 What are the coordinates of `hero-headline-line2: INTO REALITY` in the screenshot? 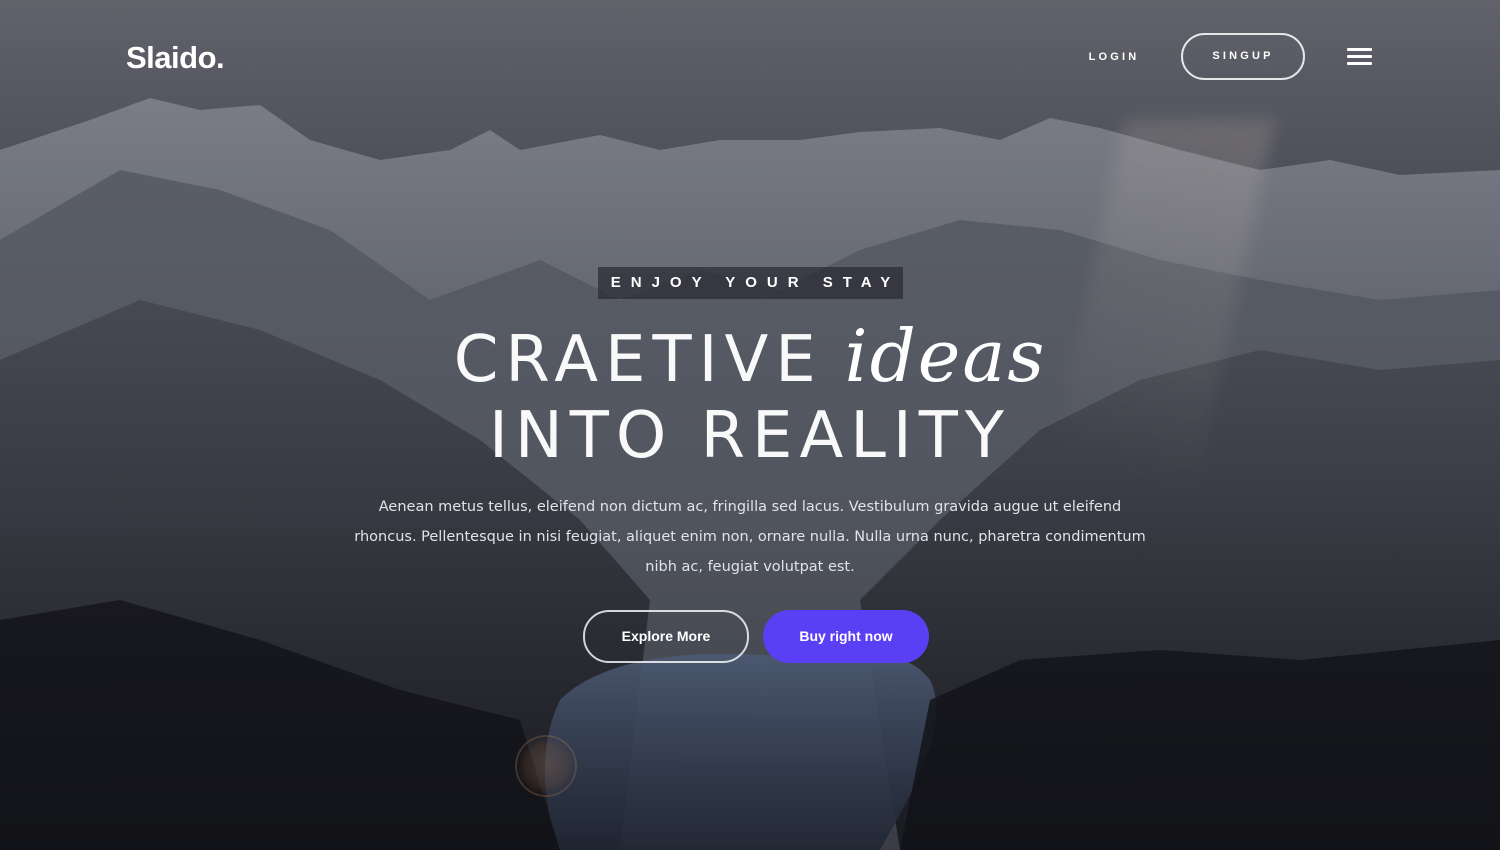 It's located at (750, 436).